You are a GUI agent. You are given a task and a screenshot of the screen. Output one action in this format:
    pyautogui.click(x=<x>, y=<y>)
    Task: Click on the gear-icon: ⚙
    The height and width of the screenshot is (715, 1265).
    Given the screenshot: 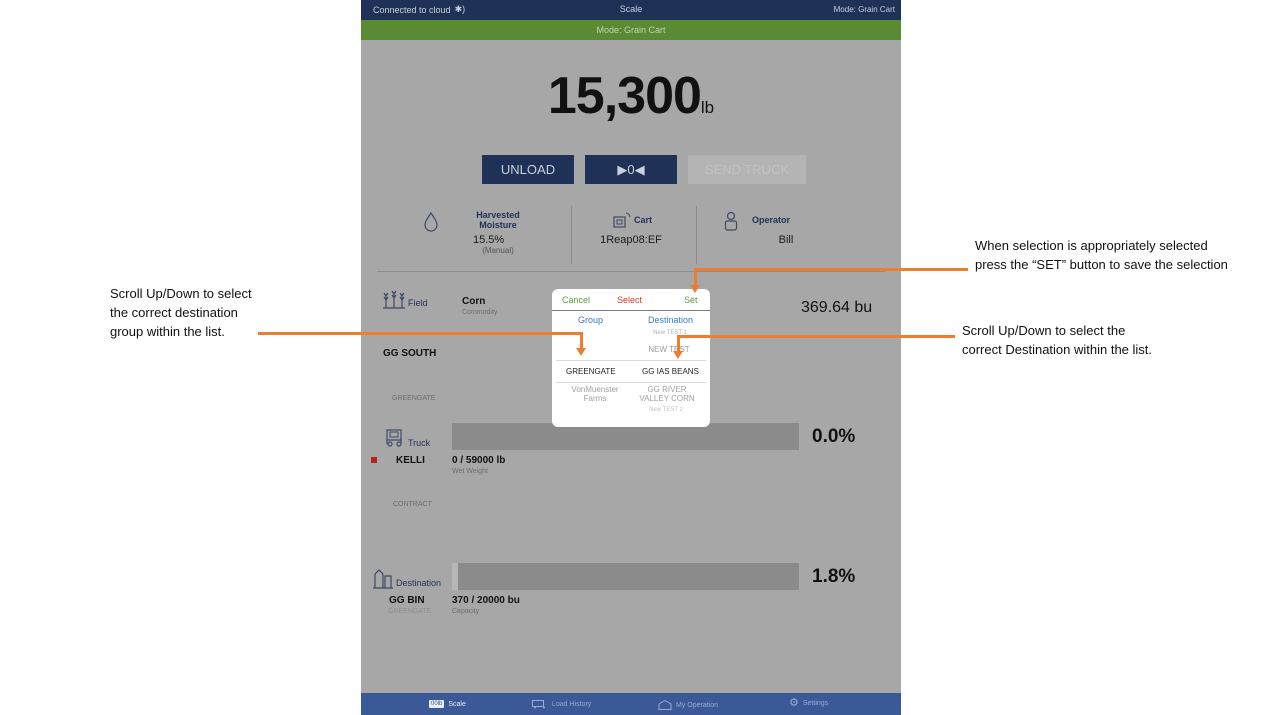 What is the action you would take?
    pyautogui.click(x=794, y=703)
    